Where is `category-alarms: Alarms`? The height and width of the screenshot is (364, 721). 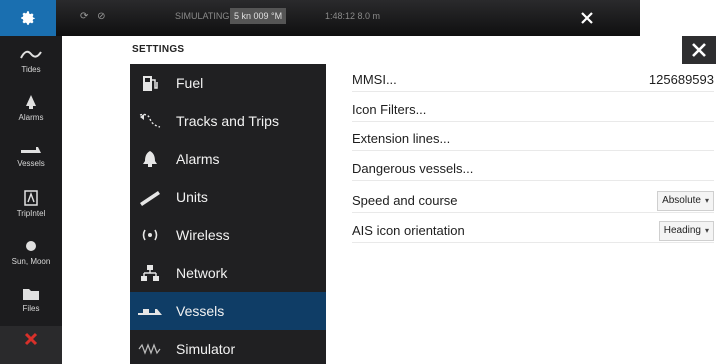 category-alarms: Alarms is located at coordinates (228, 159).